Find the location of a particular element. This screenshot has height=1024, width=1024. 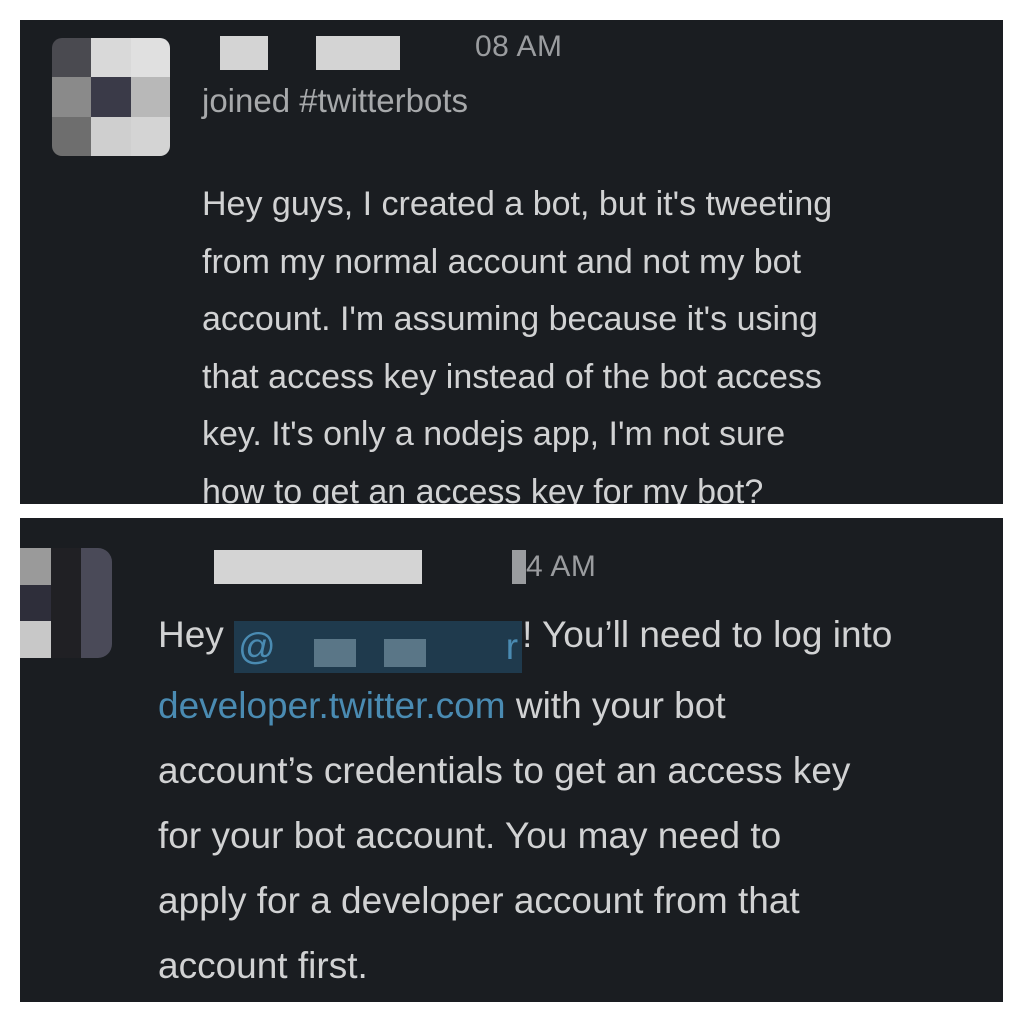

join-notice: joined #twitterbots is located at coordinates (335, 100).